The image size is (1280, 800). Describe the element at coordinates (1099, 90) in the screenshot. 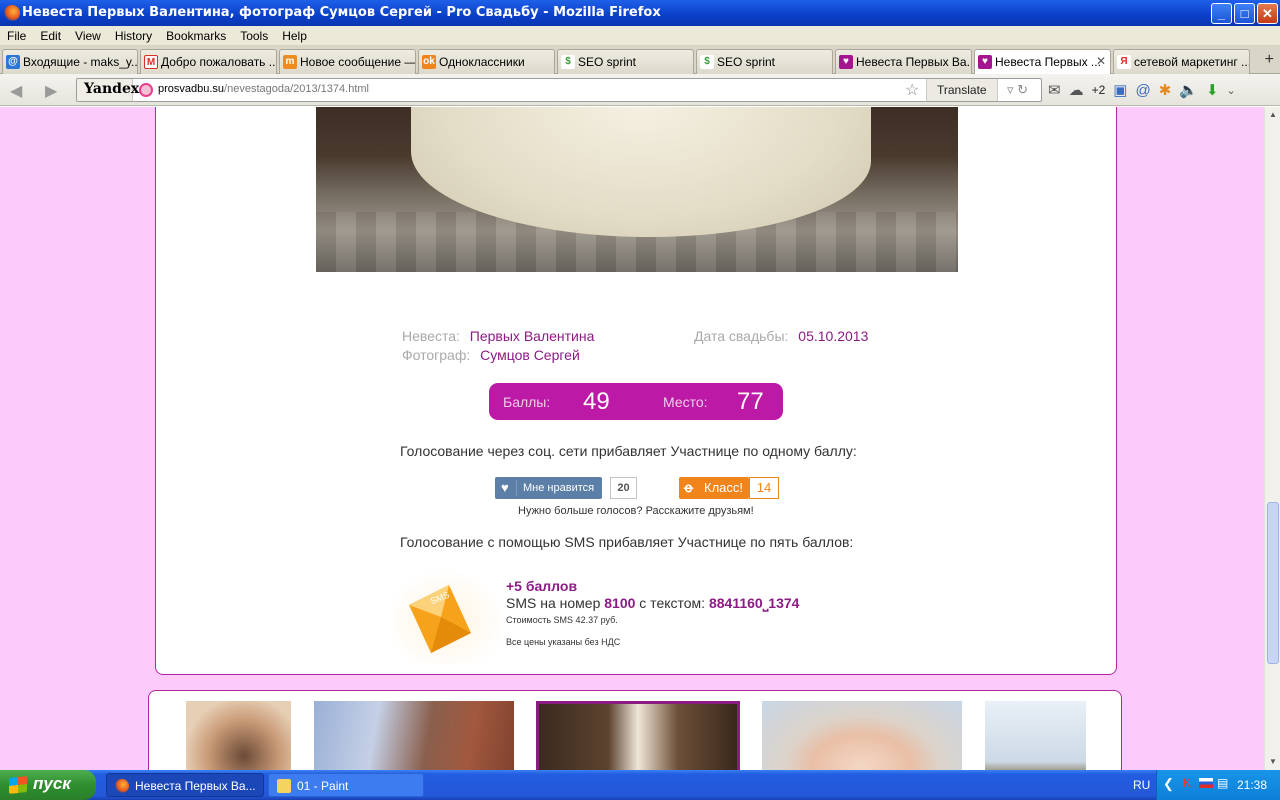

I see `extra-count: +2` at that location.